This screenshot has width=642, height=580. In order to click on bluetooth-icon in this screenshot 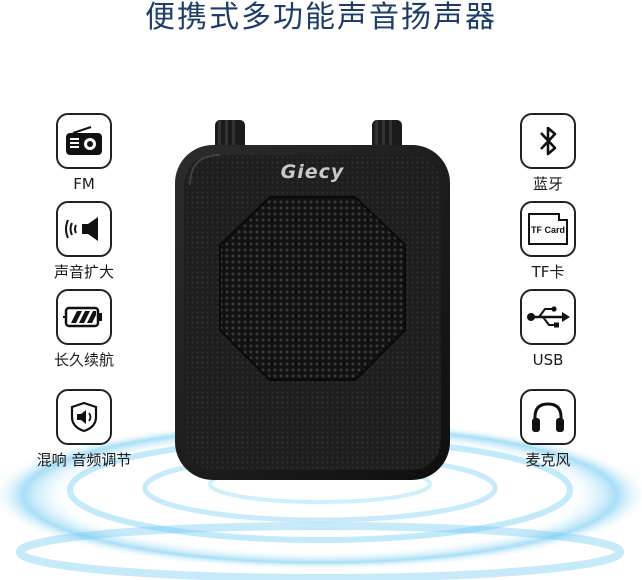, I will do `click(548, 141)`.